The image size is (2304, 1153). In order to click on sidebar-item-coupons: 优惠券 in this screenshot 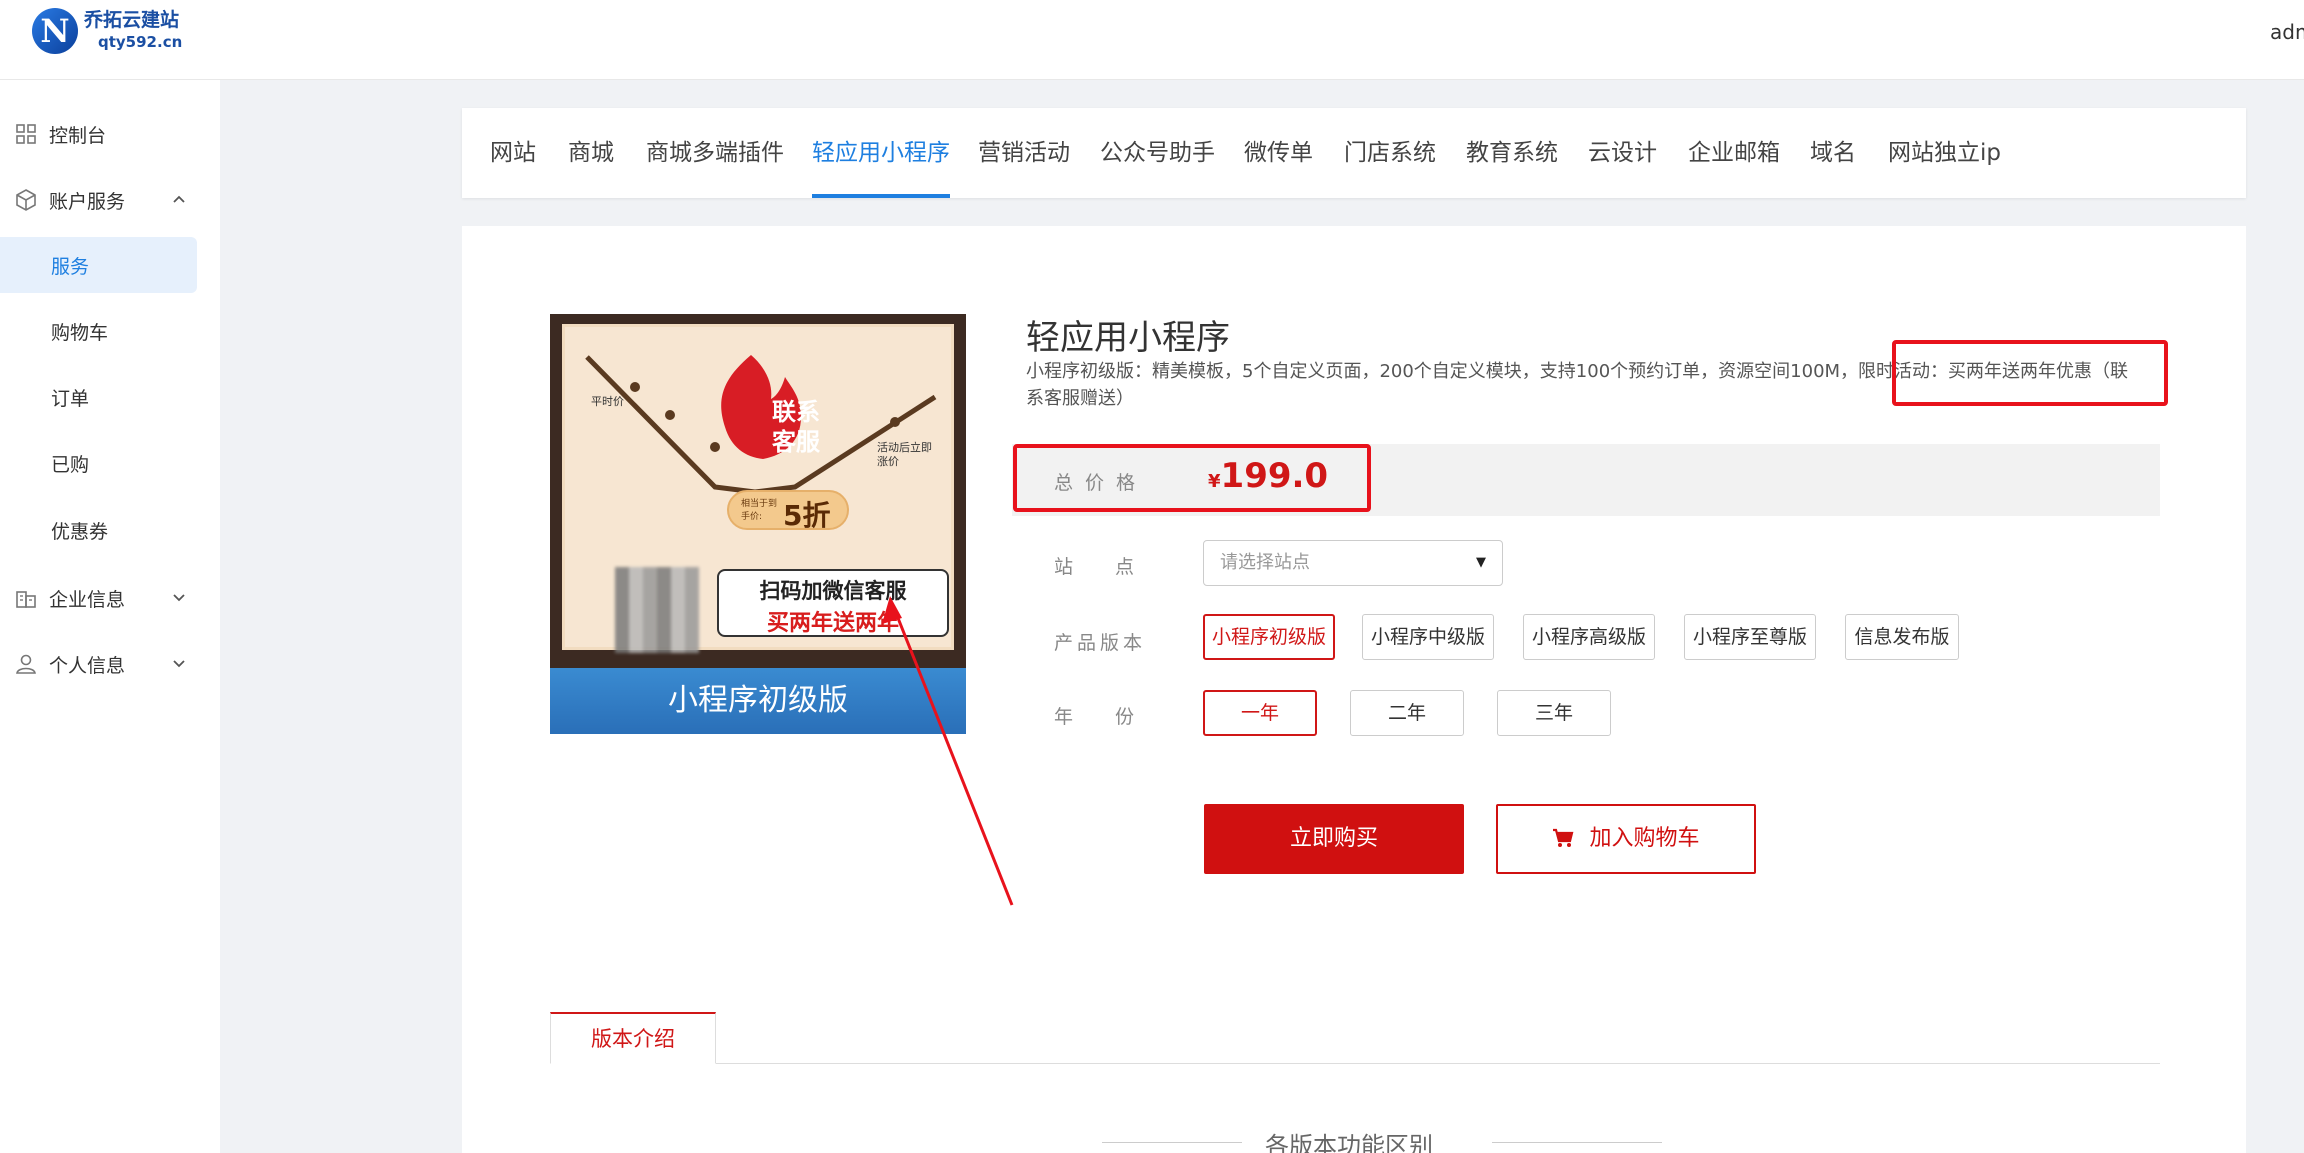, I will do `click(98, 530)`.